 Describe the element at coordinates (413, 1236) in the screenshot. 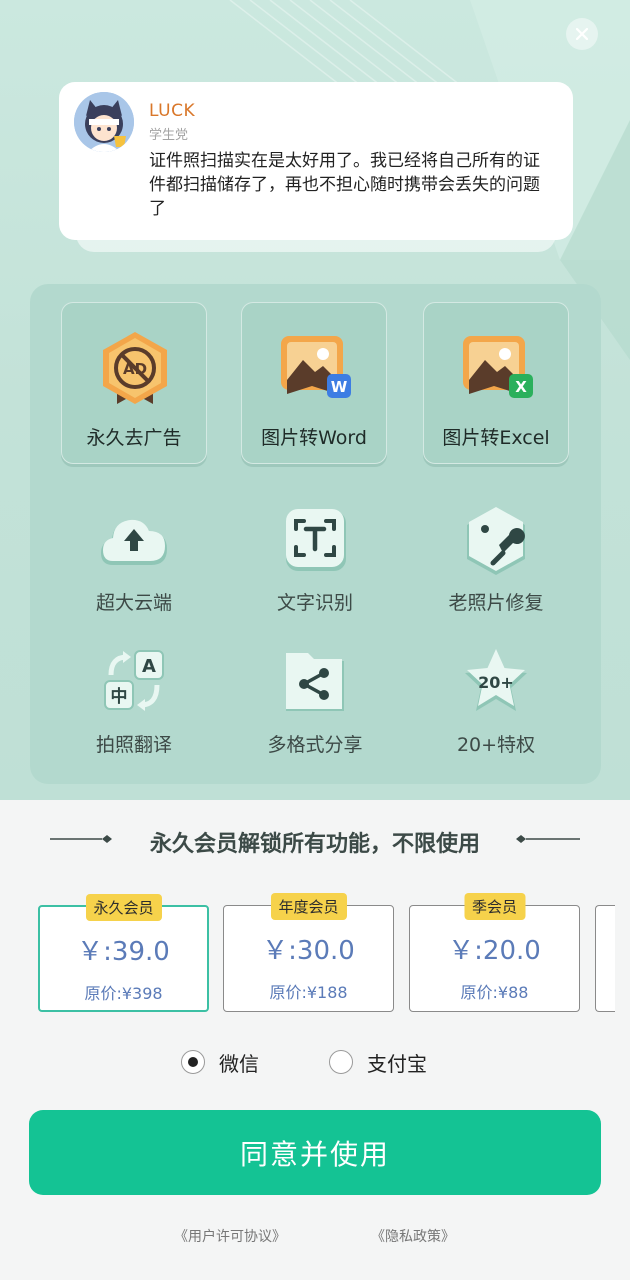

I see `privacy-policy-link: 《隐私政策》` at that location.